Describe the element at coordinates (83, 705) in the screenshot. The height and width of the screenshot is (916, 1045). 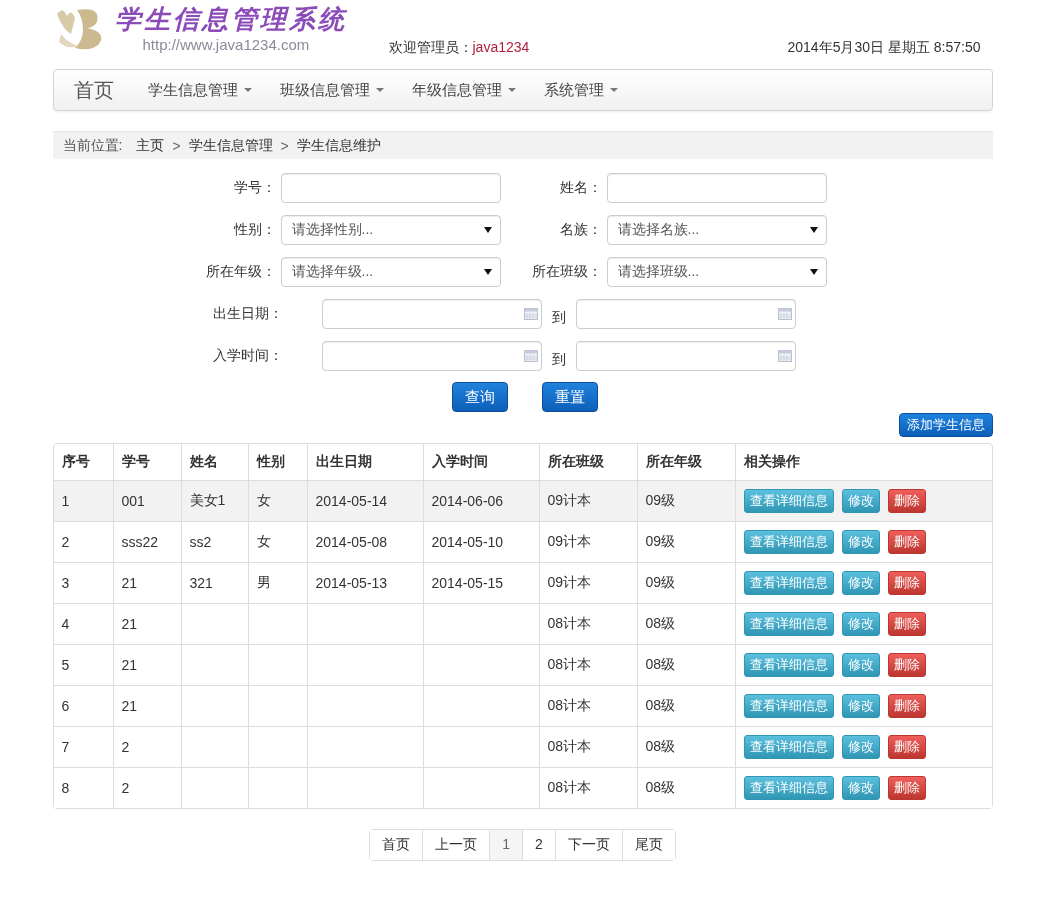
I see `table-cell: 6` at that location.